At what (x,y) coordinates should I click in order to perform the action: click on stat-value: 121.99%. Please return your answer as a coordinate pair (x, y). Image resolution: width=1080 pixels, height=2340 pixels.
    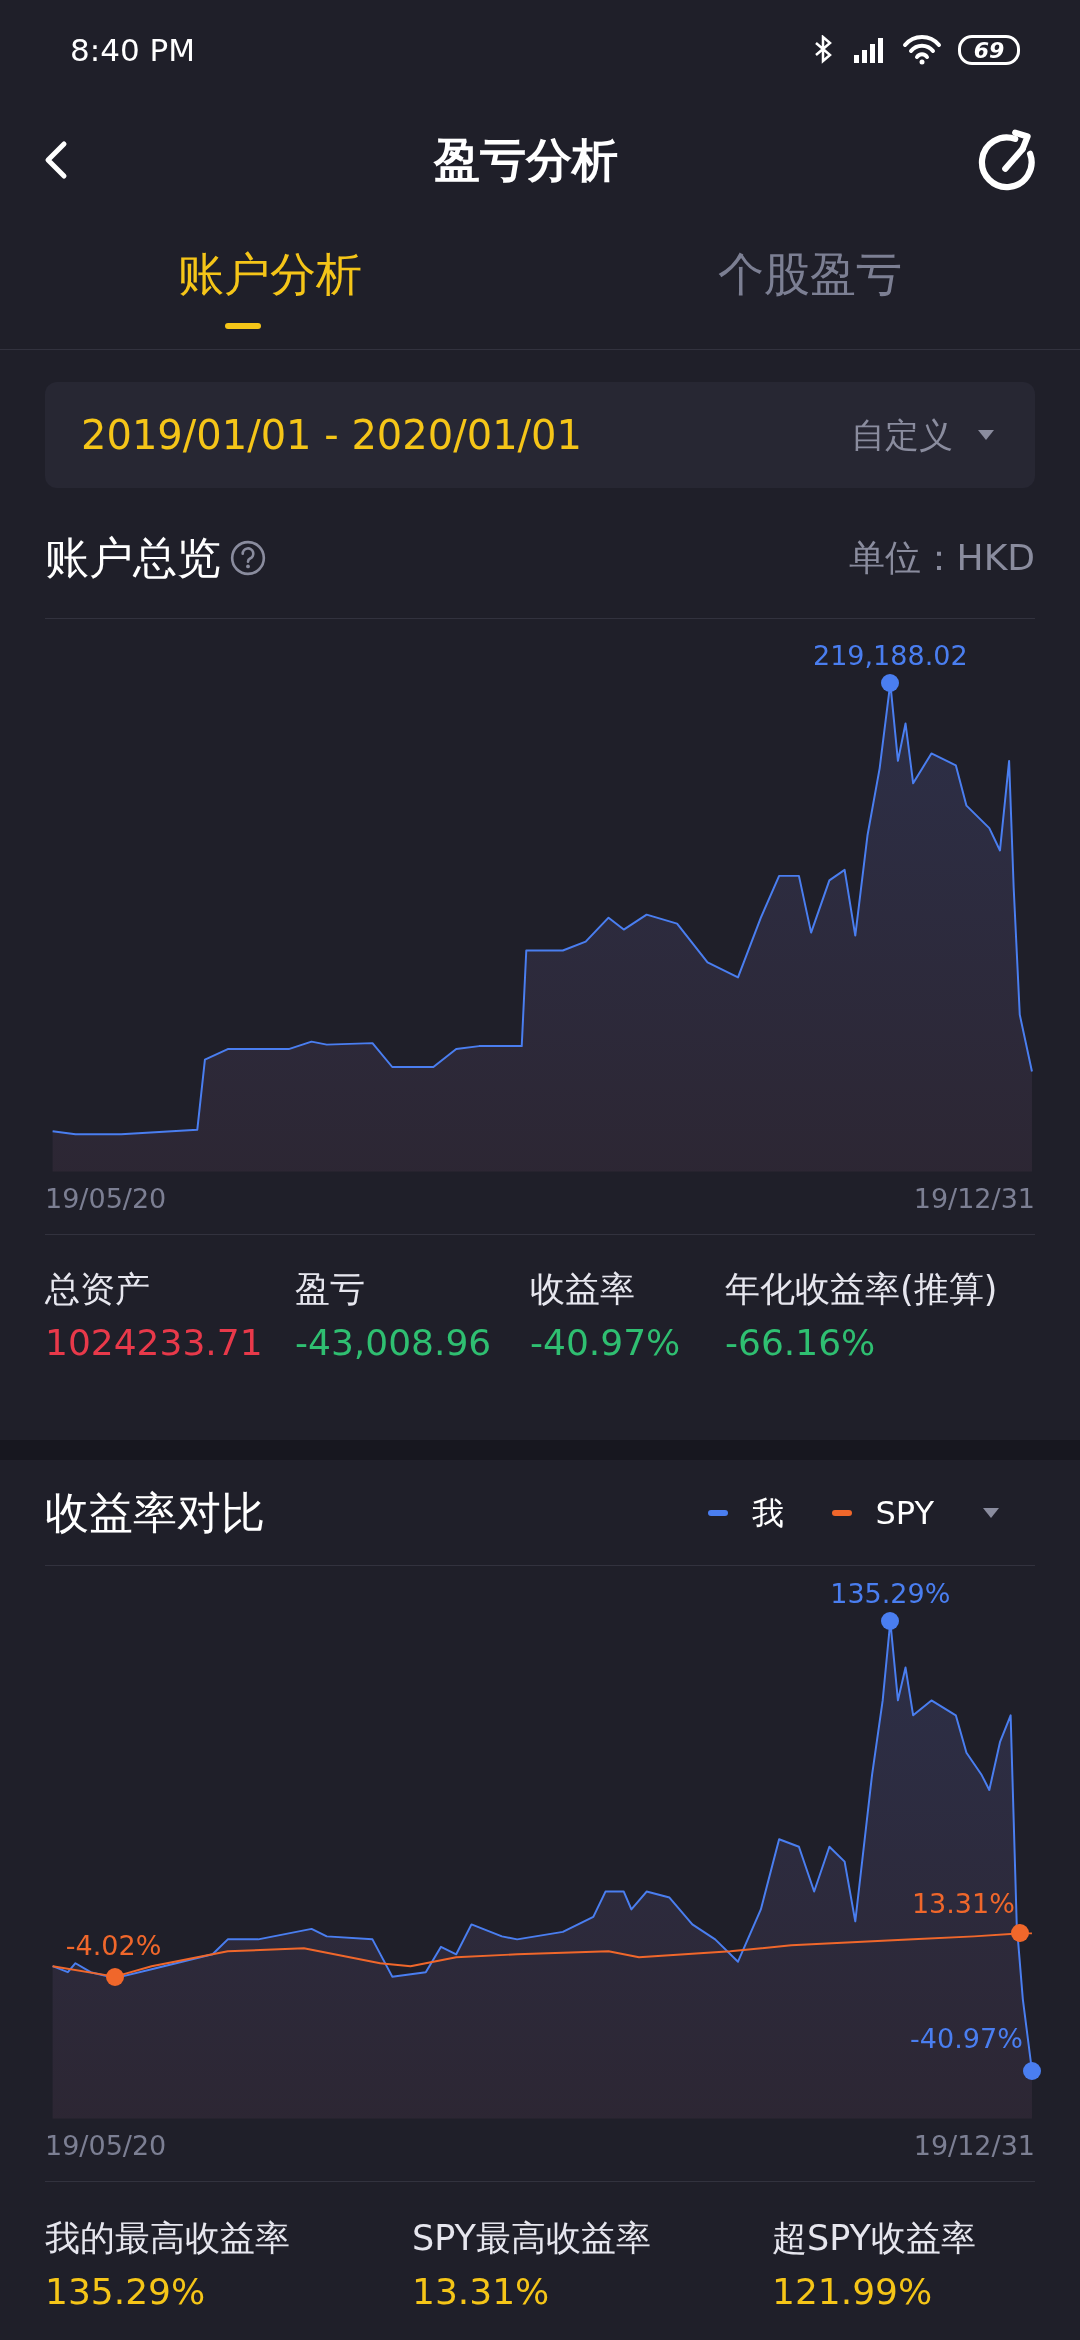
    Looking at the image, I should click on (853, 2291).